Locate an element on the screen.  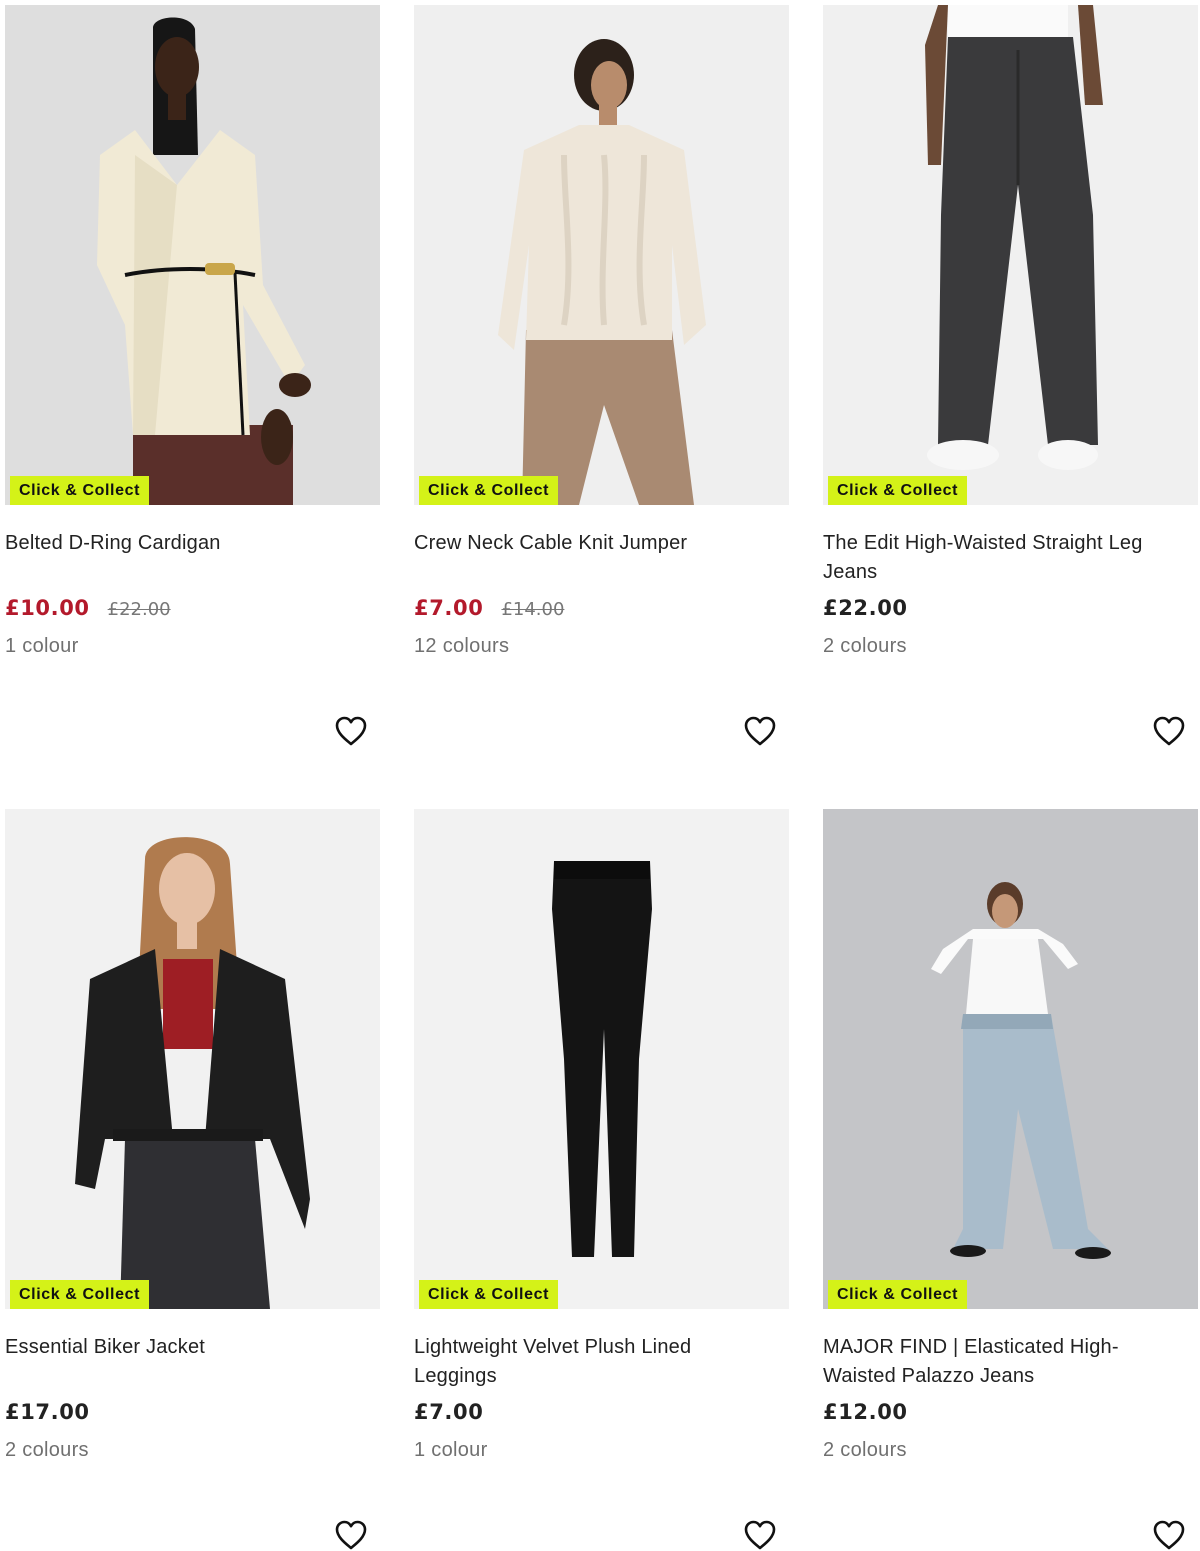
price-group: £7.00 is located at coordinates (448, 1412).